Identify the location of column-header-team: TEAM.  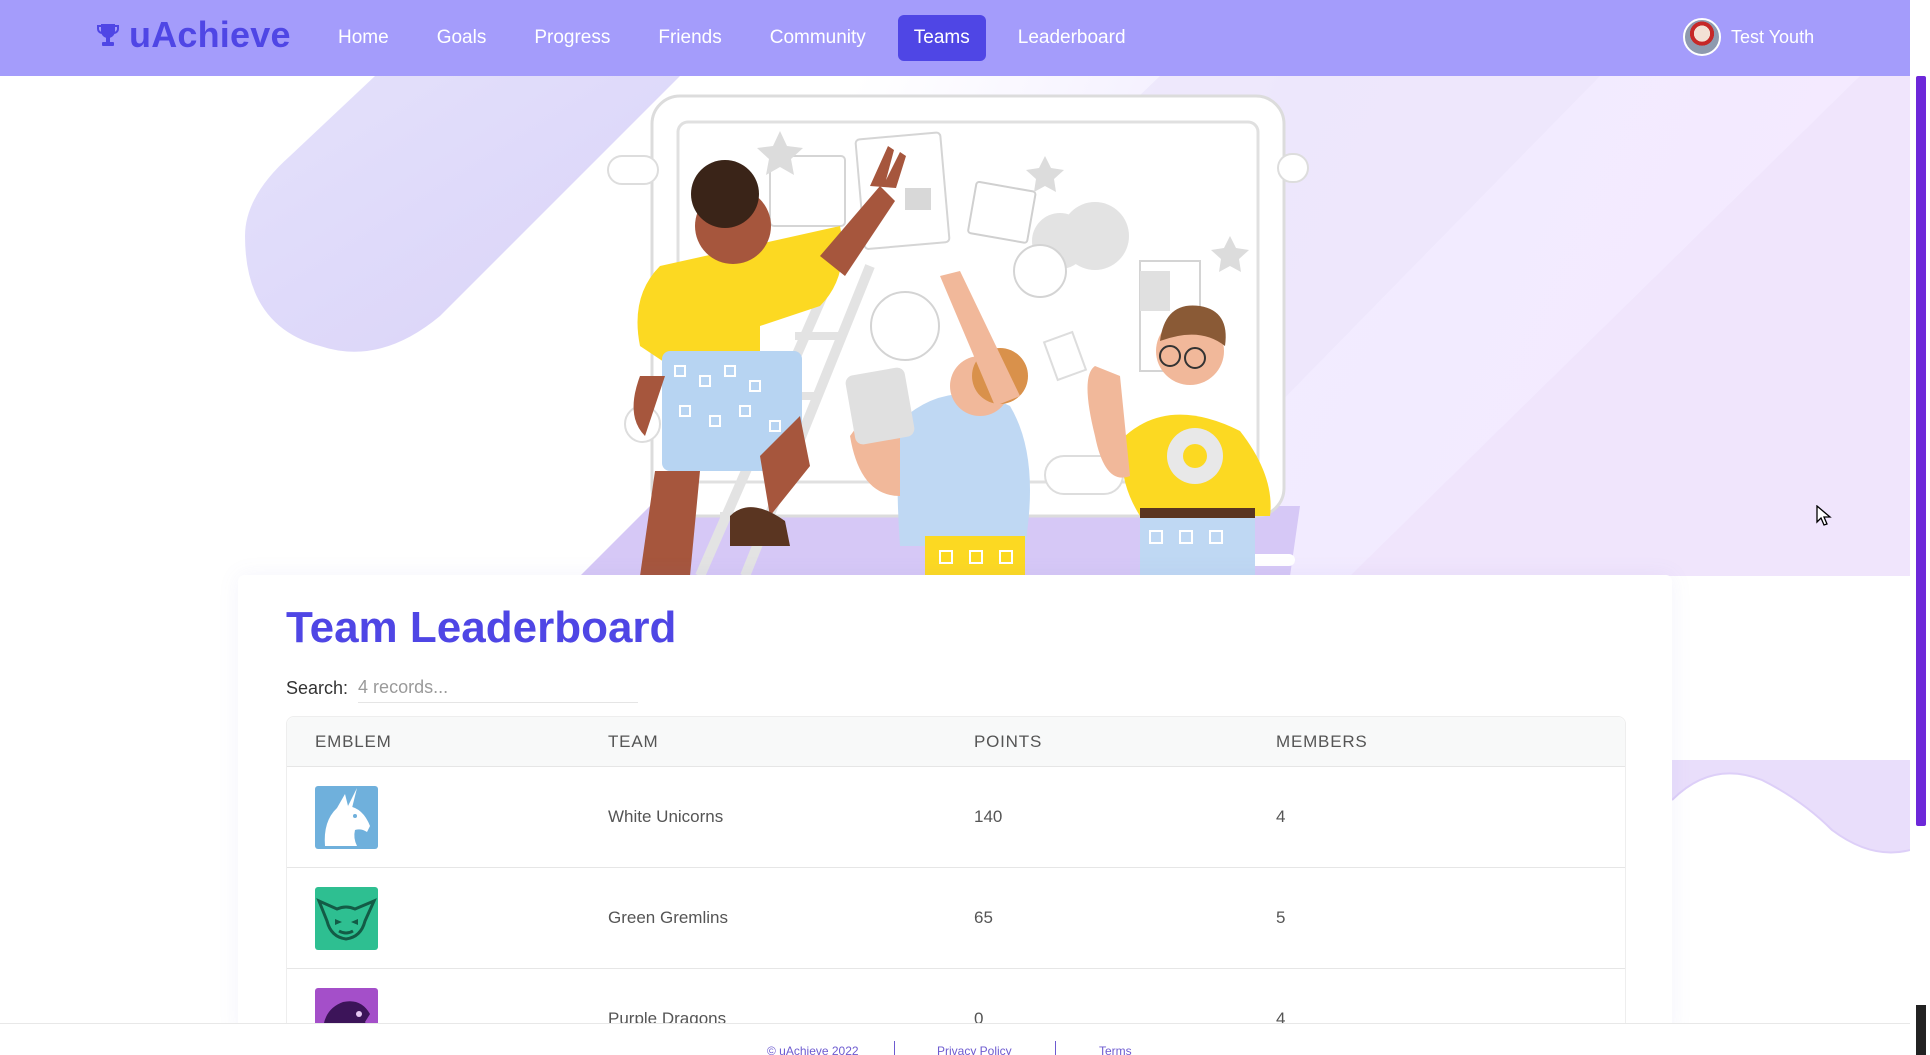
(791, 742).